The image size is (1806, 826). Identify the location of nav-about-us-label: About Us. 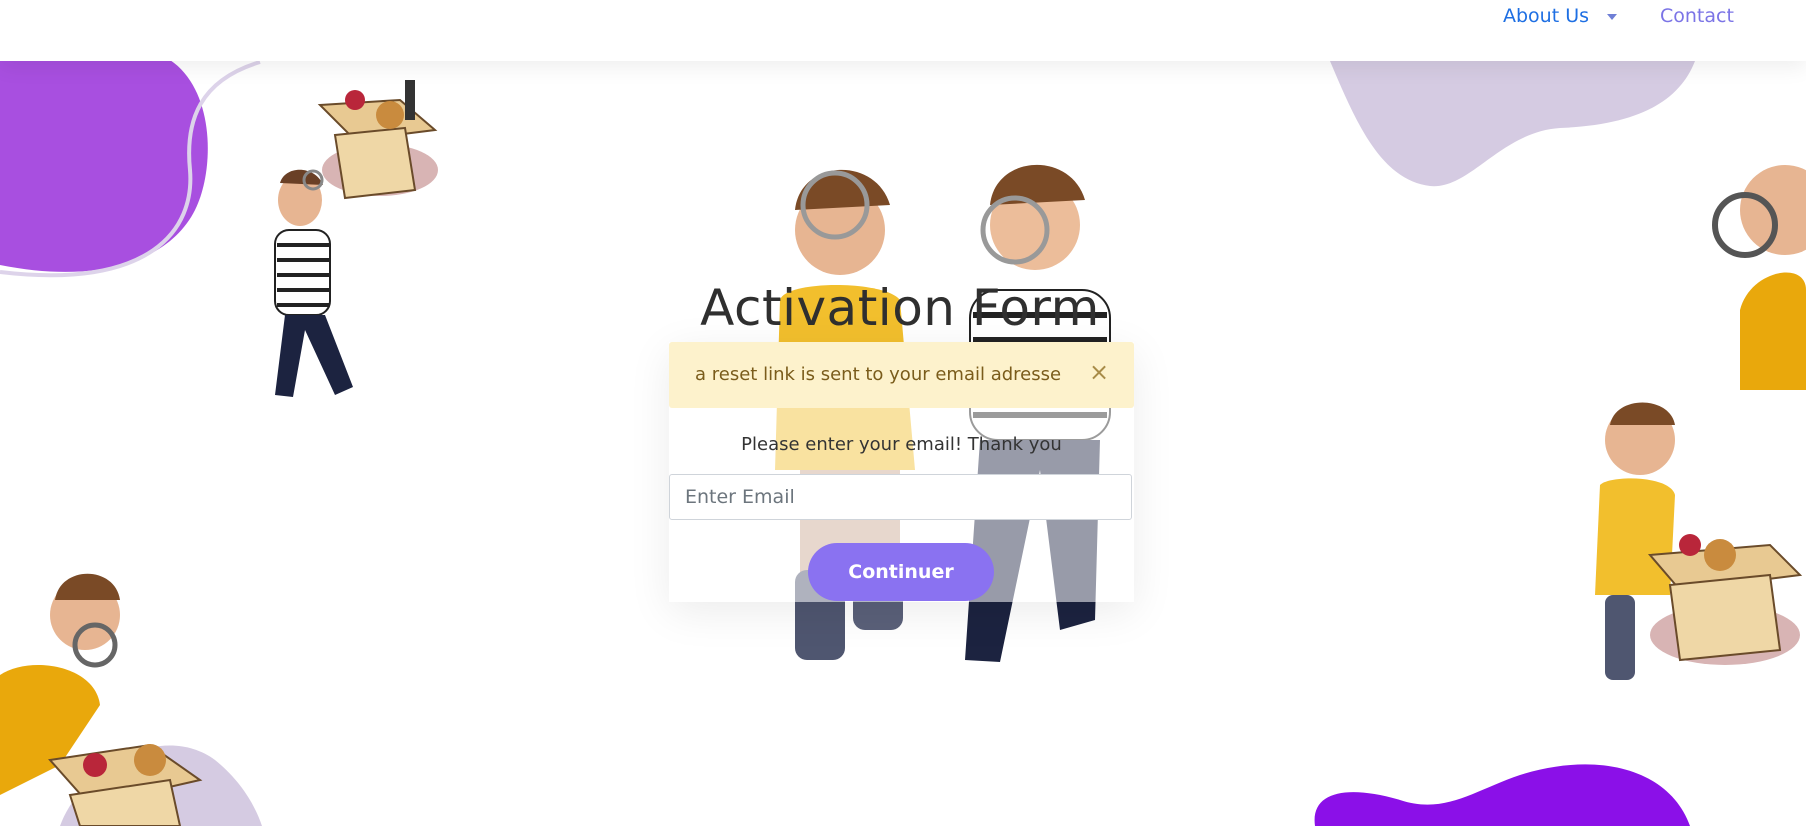
(1546, 16).